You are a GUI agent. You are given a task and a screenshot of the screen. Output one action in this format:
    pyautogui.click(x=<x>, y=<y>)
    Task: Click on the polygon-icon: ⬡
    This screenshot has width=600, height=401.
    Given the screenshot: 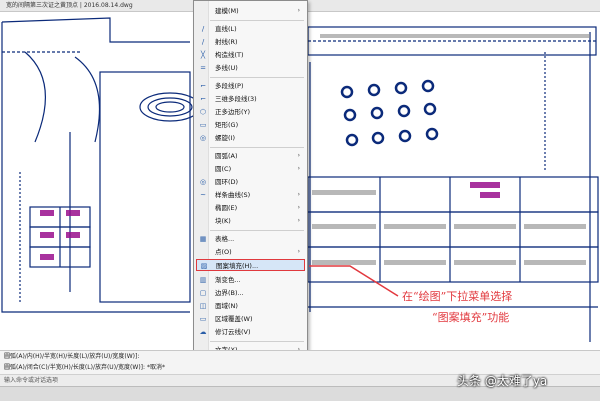 What is the action you would take?
    pyautogui.click(x=203, y=112)
    